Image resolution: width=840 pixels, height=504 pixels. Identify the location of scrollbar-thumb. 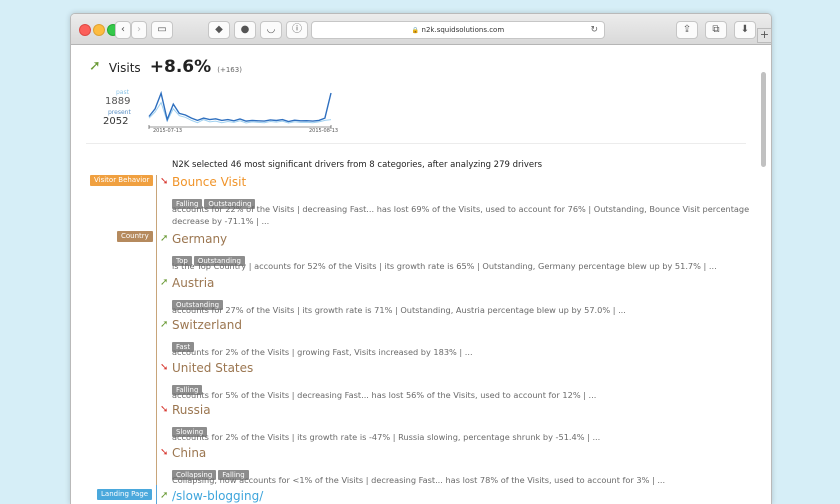
(763, 119).